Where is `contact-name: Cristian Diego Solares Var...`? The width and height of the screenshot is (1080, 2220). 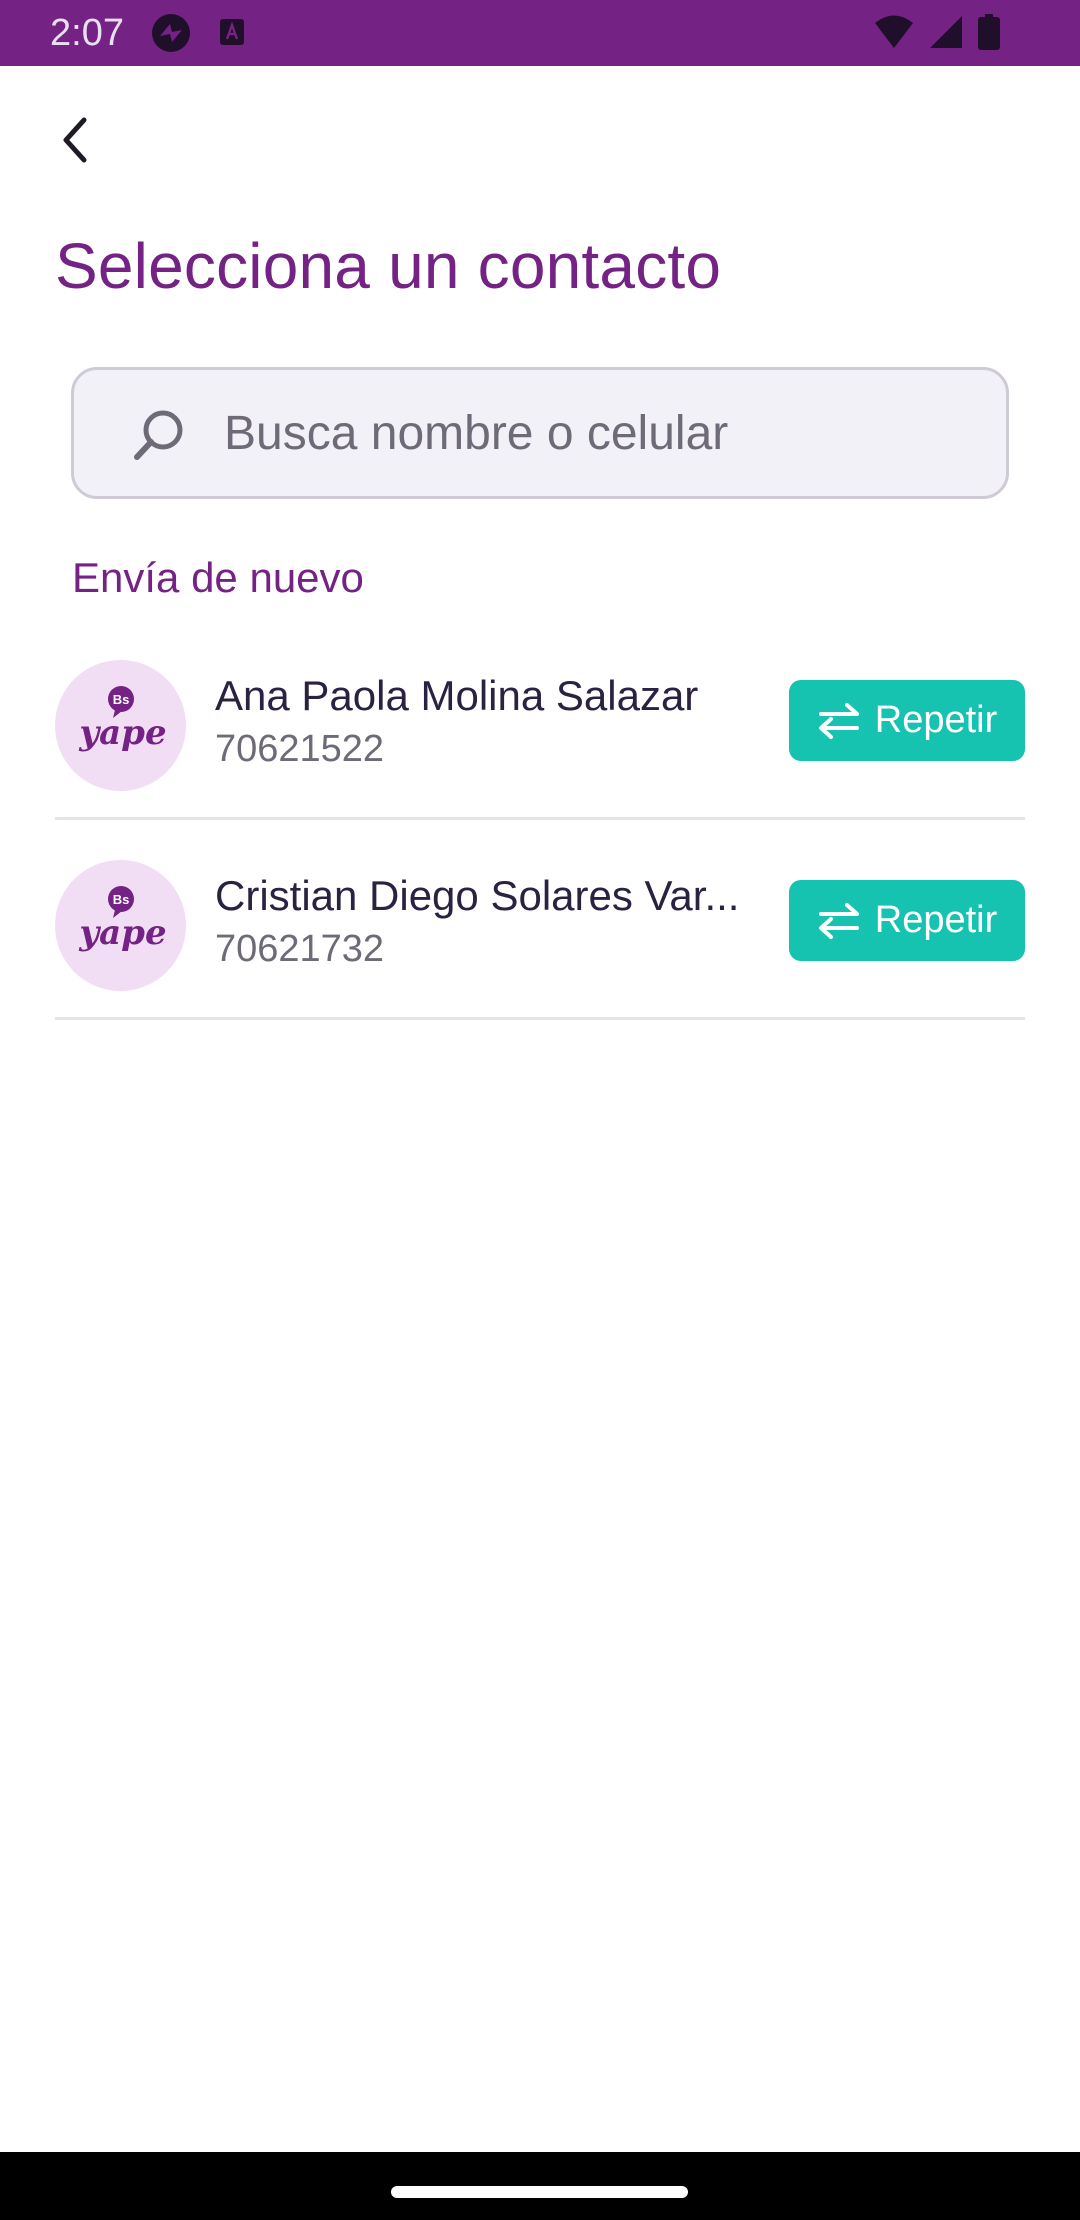
contact-name: Cristian Diego Solares Var... is located at coordinates (477, 895).